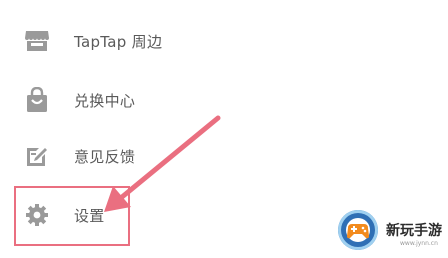 This screenshot has width=448, height=258. I want to click on gamepad-logo-icon, so click(358, 230).